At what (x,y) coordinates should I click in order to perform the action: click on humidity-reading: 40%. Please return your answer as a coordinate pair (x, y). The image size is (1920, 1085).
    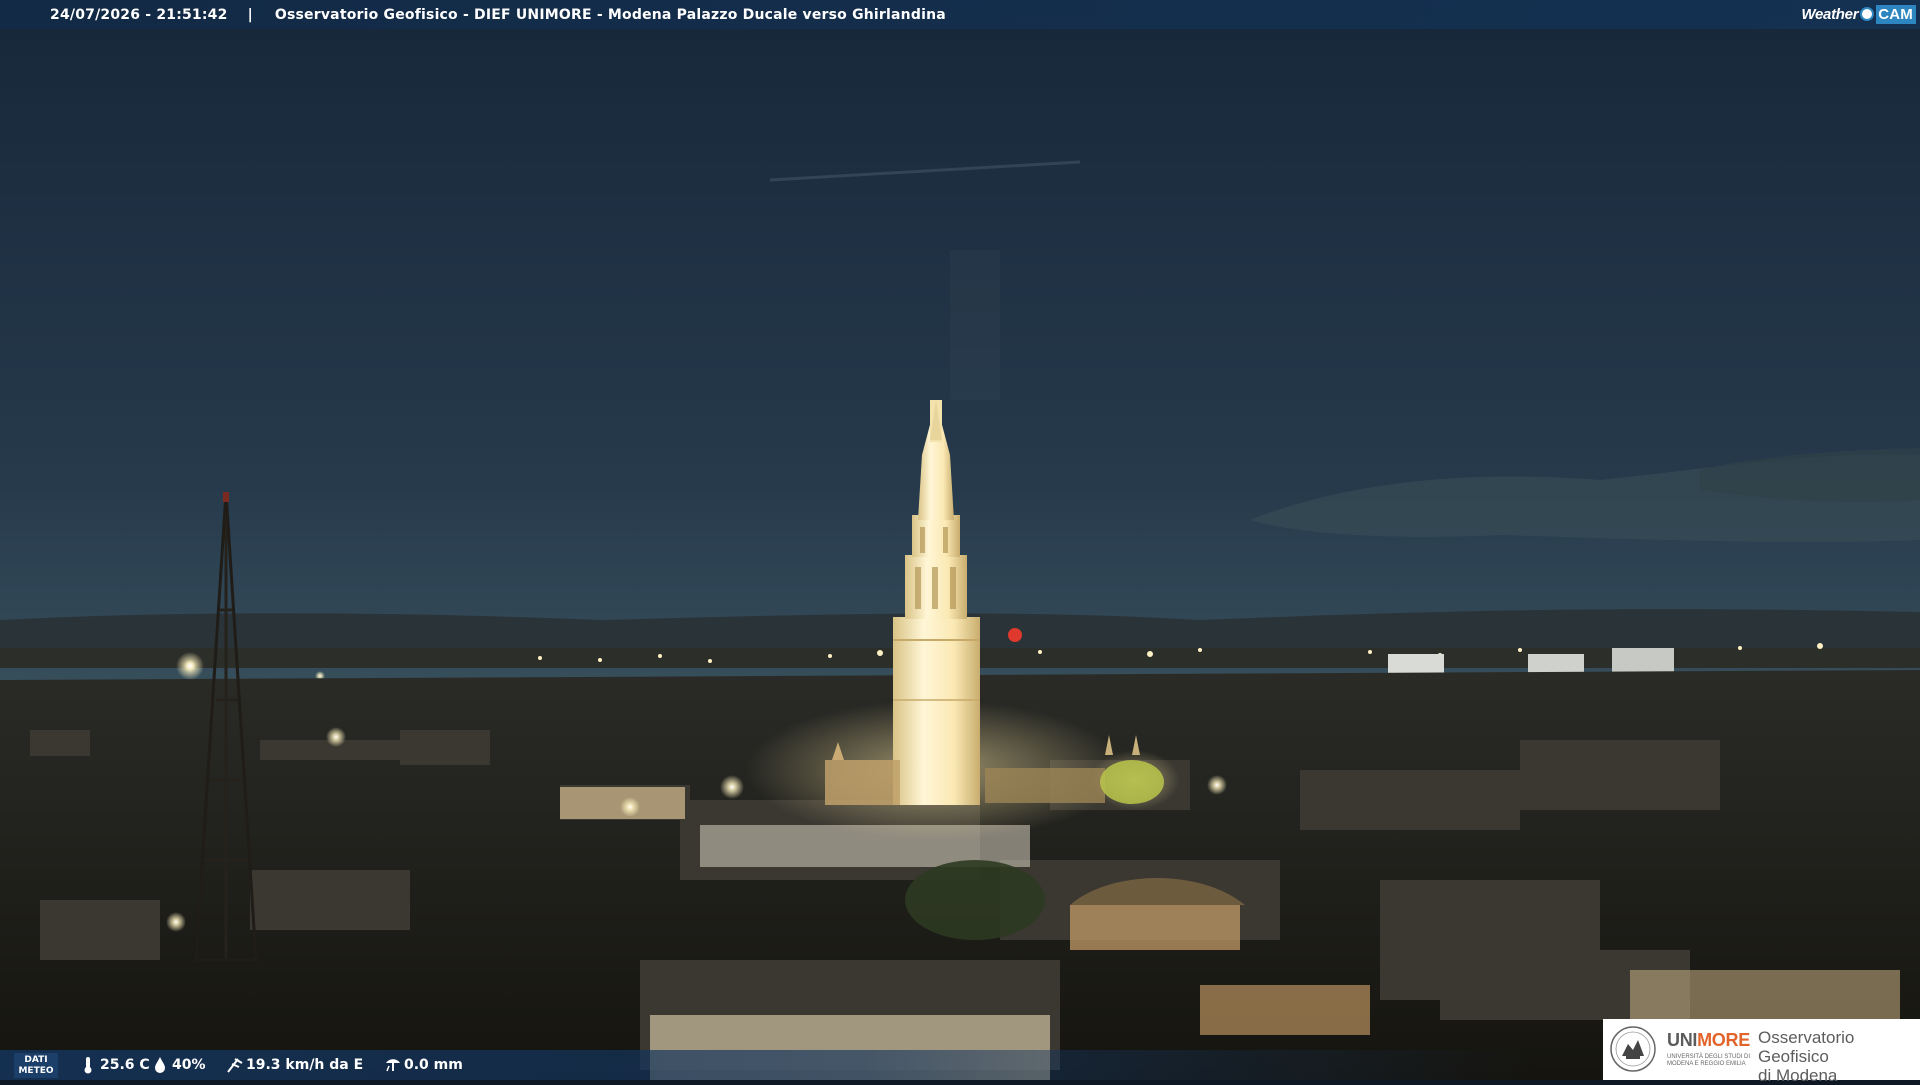
    Looking at the image, I should click on (179, 1065).